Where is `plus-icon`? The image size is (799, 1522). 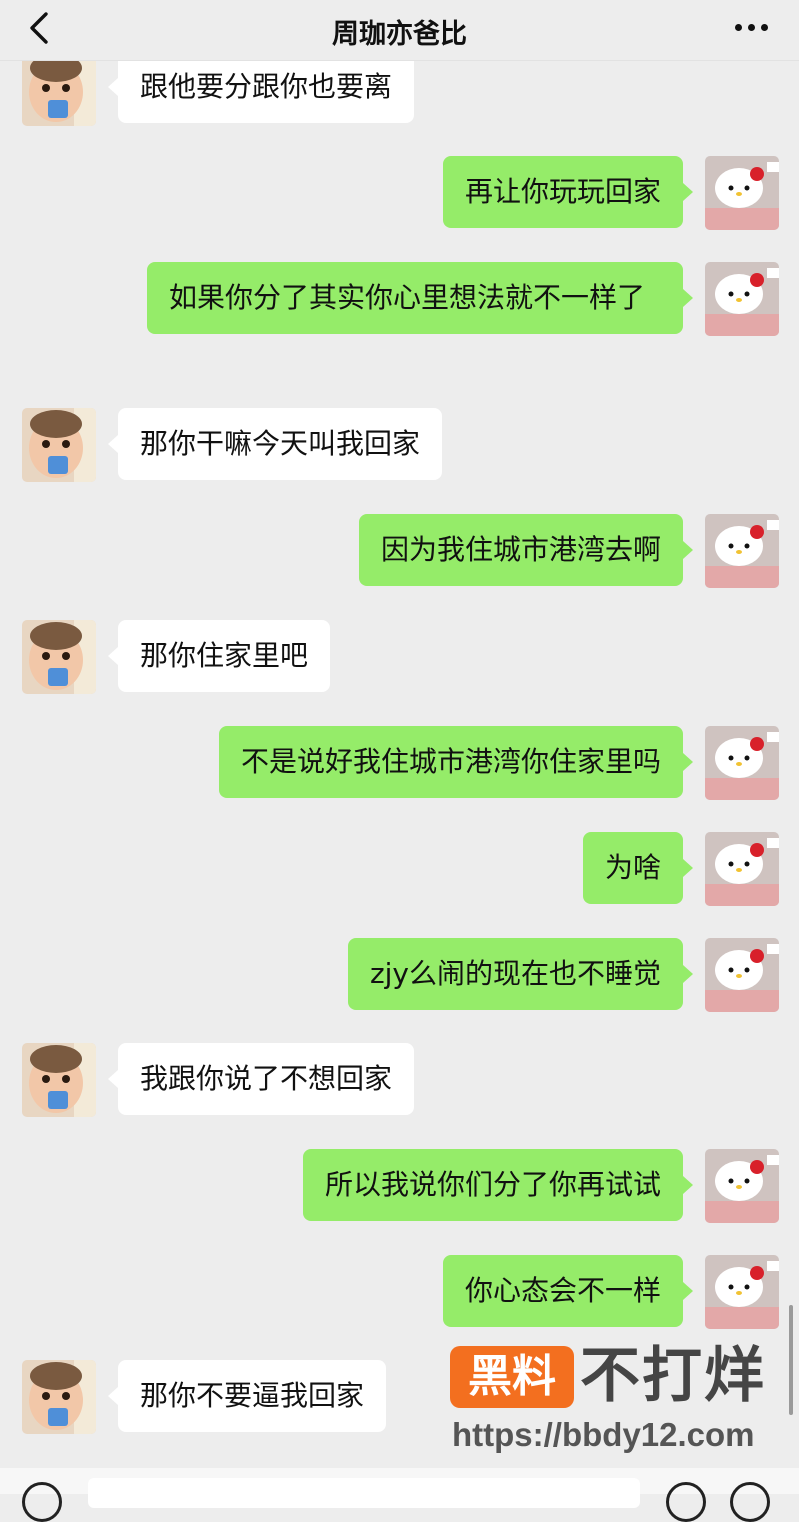 plus-icon is located at coordinates (750, 1502).